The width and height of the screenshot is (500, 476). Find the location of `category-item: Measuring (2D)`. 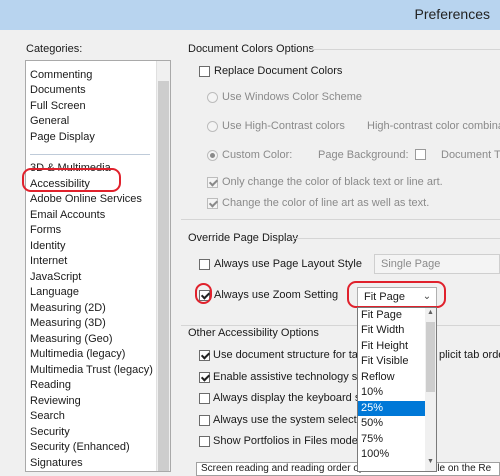

category-item: Measuring (2D) is located at coordinates (68, 308).